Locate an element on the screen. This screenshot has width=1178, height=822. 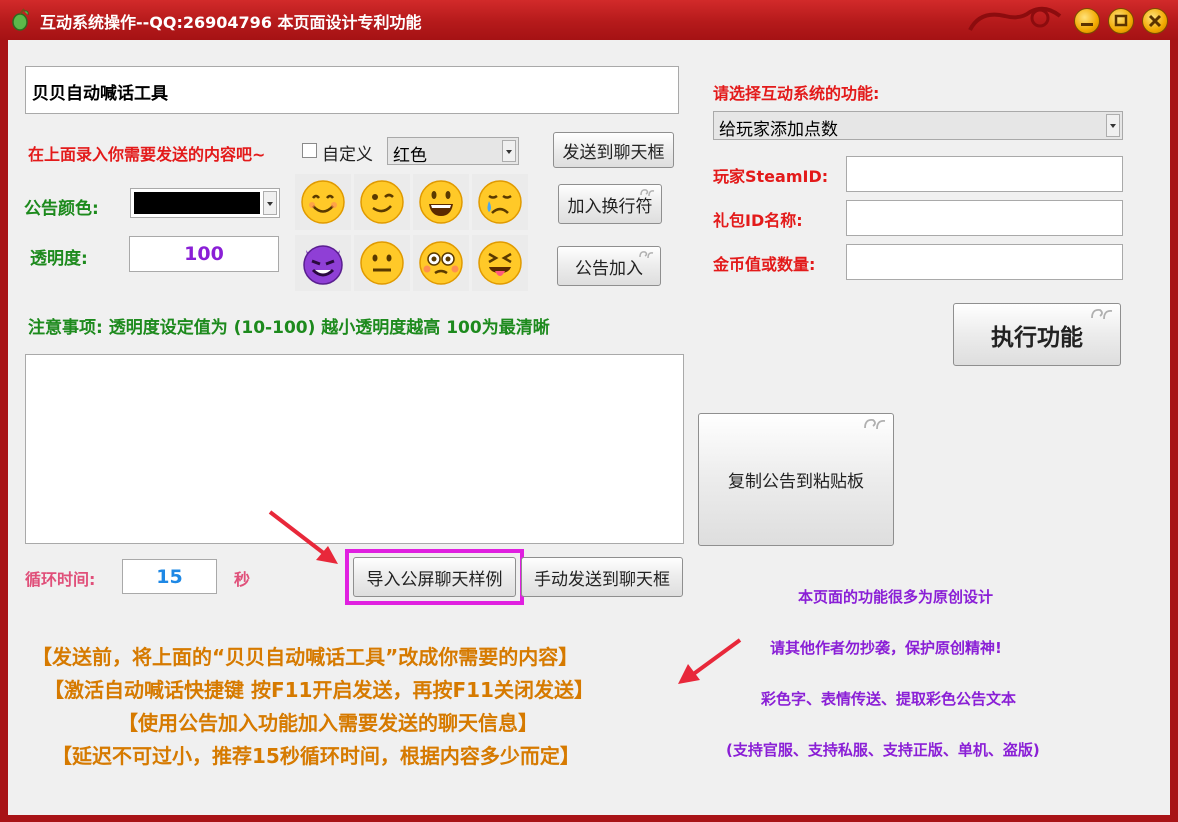
manual-send-button: 手动发送到聊天框 is located at coordinates (602, 577).